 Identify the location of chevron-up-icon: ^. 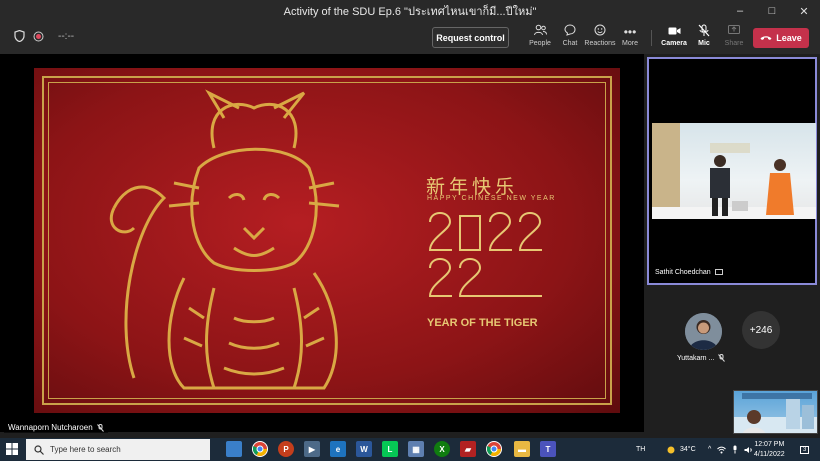
(709, 449).